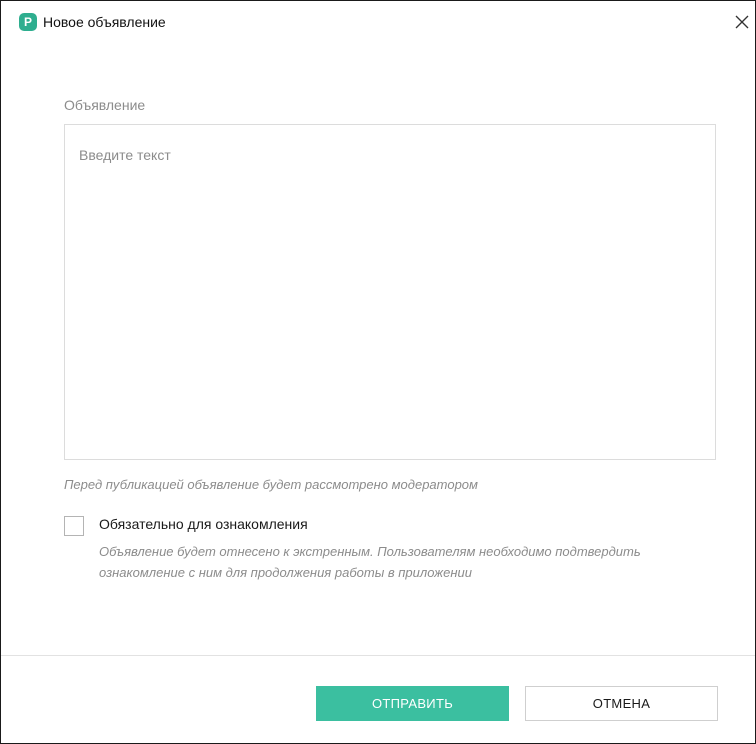 Image resolution: width=756 pixels, height=744 pixels. I want to click on title-bar: P Новое объявление, so click(378, 21).